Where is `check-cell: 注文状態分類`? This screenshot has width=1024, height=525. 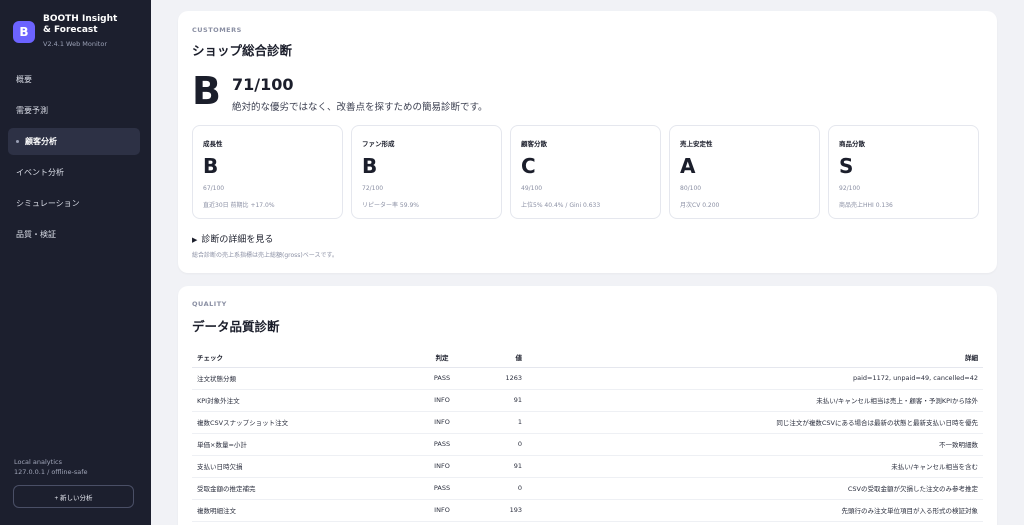 check-cell: 注文状態分類 is located at coordinates (302, 378).